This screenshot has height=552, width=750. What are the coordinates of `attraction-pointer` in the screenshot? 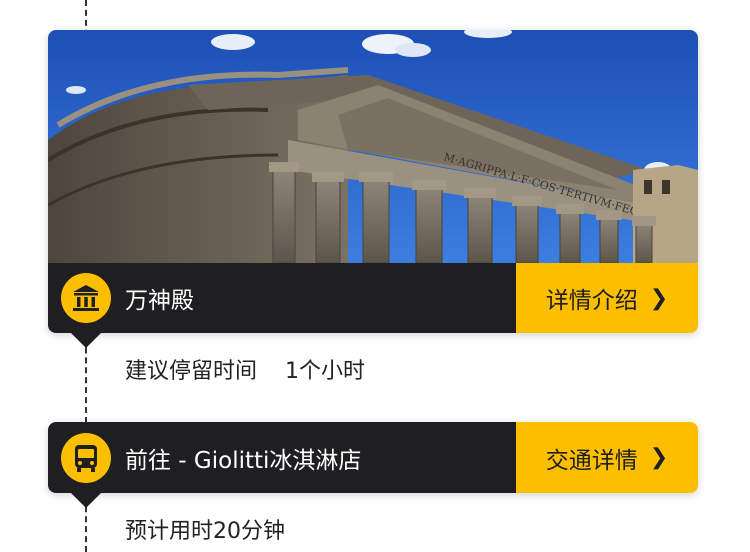 It's located at (86, 340).